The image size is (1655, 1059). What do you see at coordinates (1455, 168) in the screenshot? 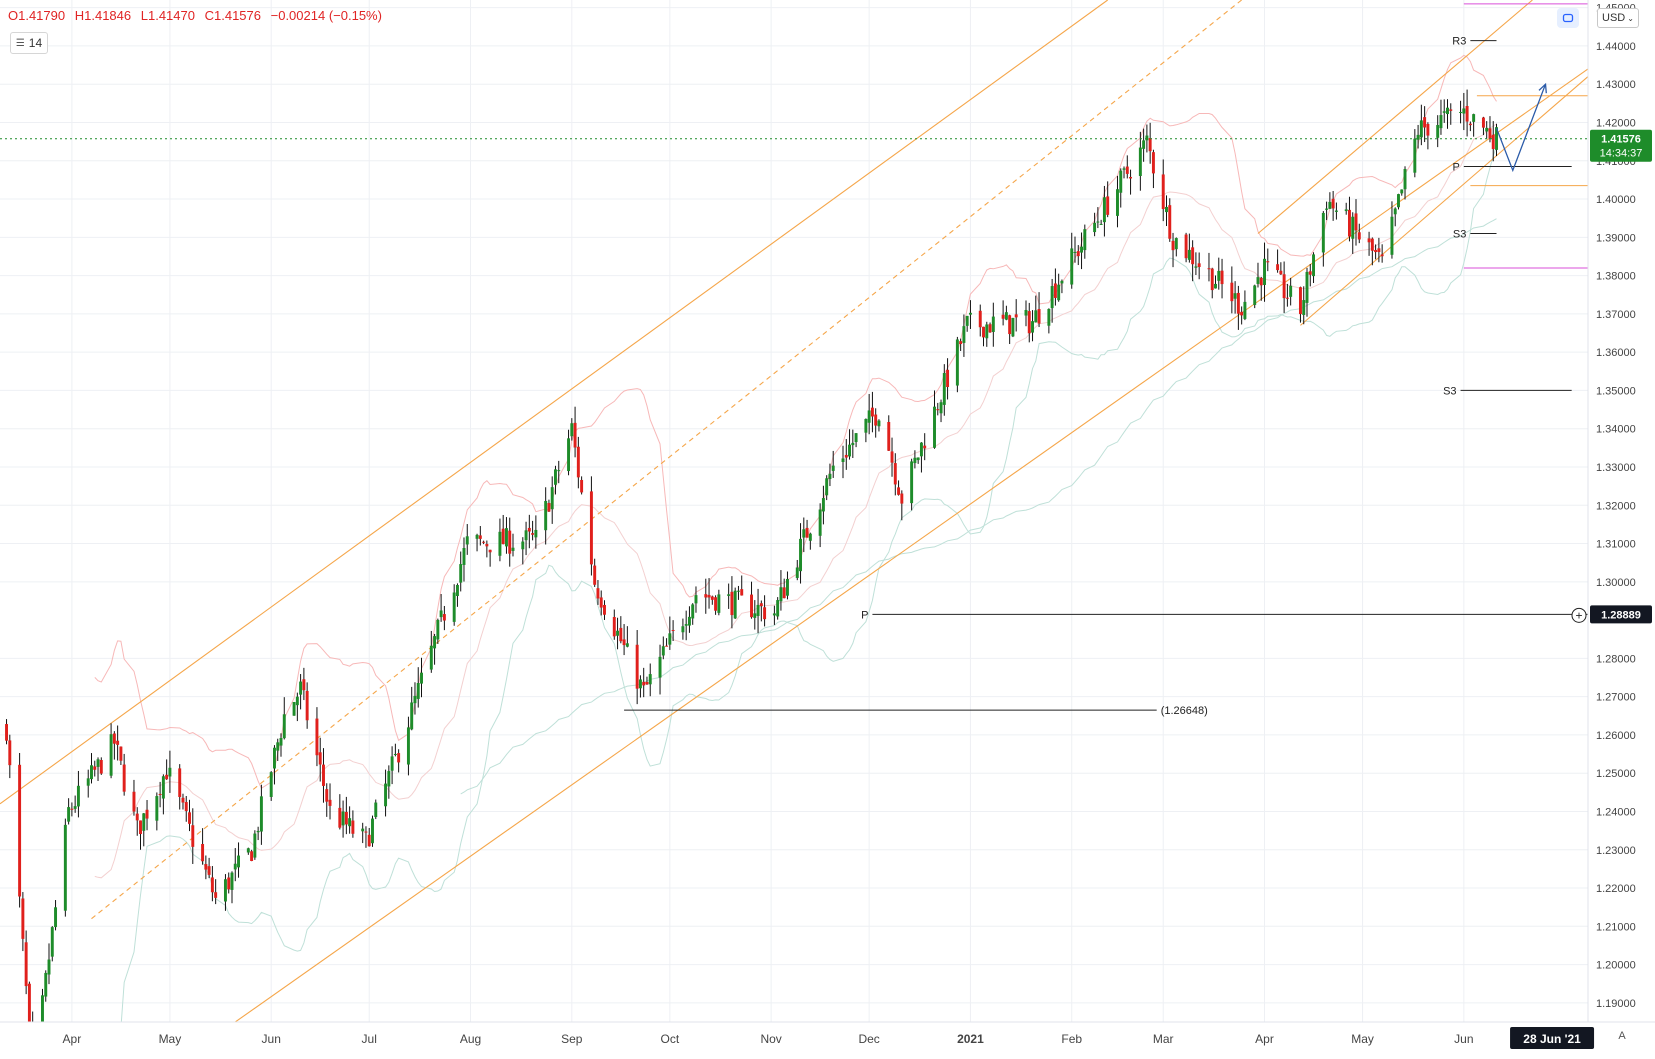
I see `weekly-pivot-label: P` at bounding box center [1455, 168].